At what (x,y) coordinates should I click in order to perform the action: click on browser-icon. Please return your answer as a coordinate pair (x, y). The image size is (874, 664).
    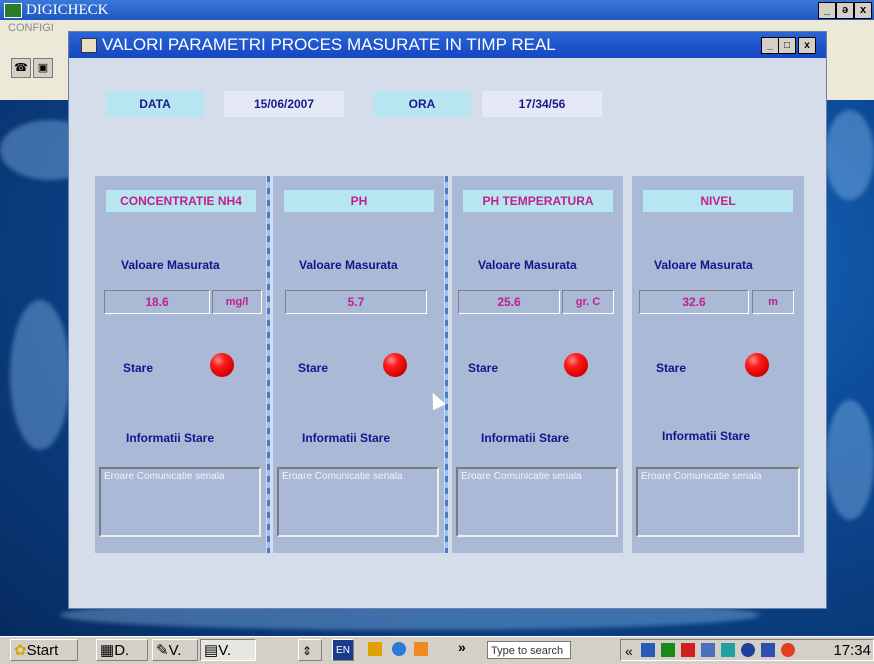
    Looking at the image, I should click on (399, 649).